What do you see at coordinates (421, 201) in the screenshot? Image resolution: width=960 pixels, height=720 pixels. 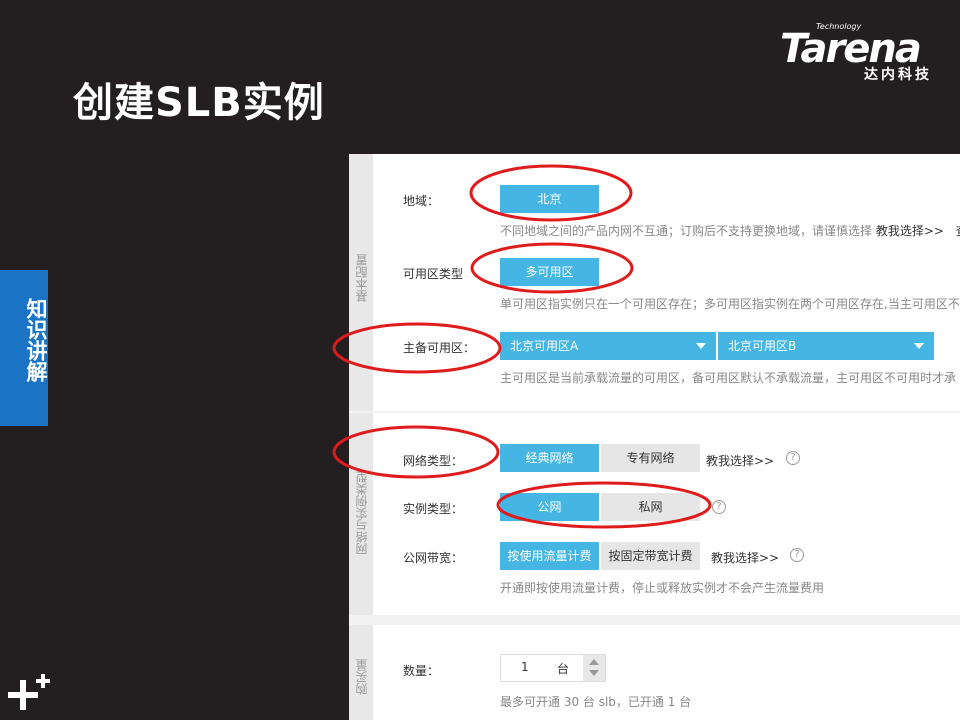 I see `region-label: 地域：` at bounding box center [421, 201].